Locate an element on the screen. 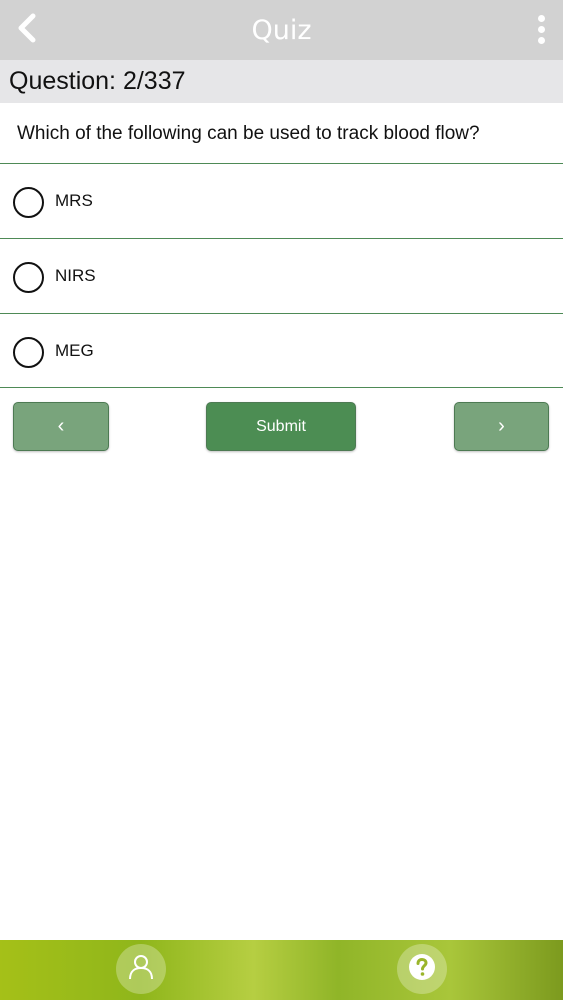  help-circle-icon is located at coordinates (422, 969).